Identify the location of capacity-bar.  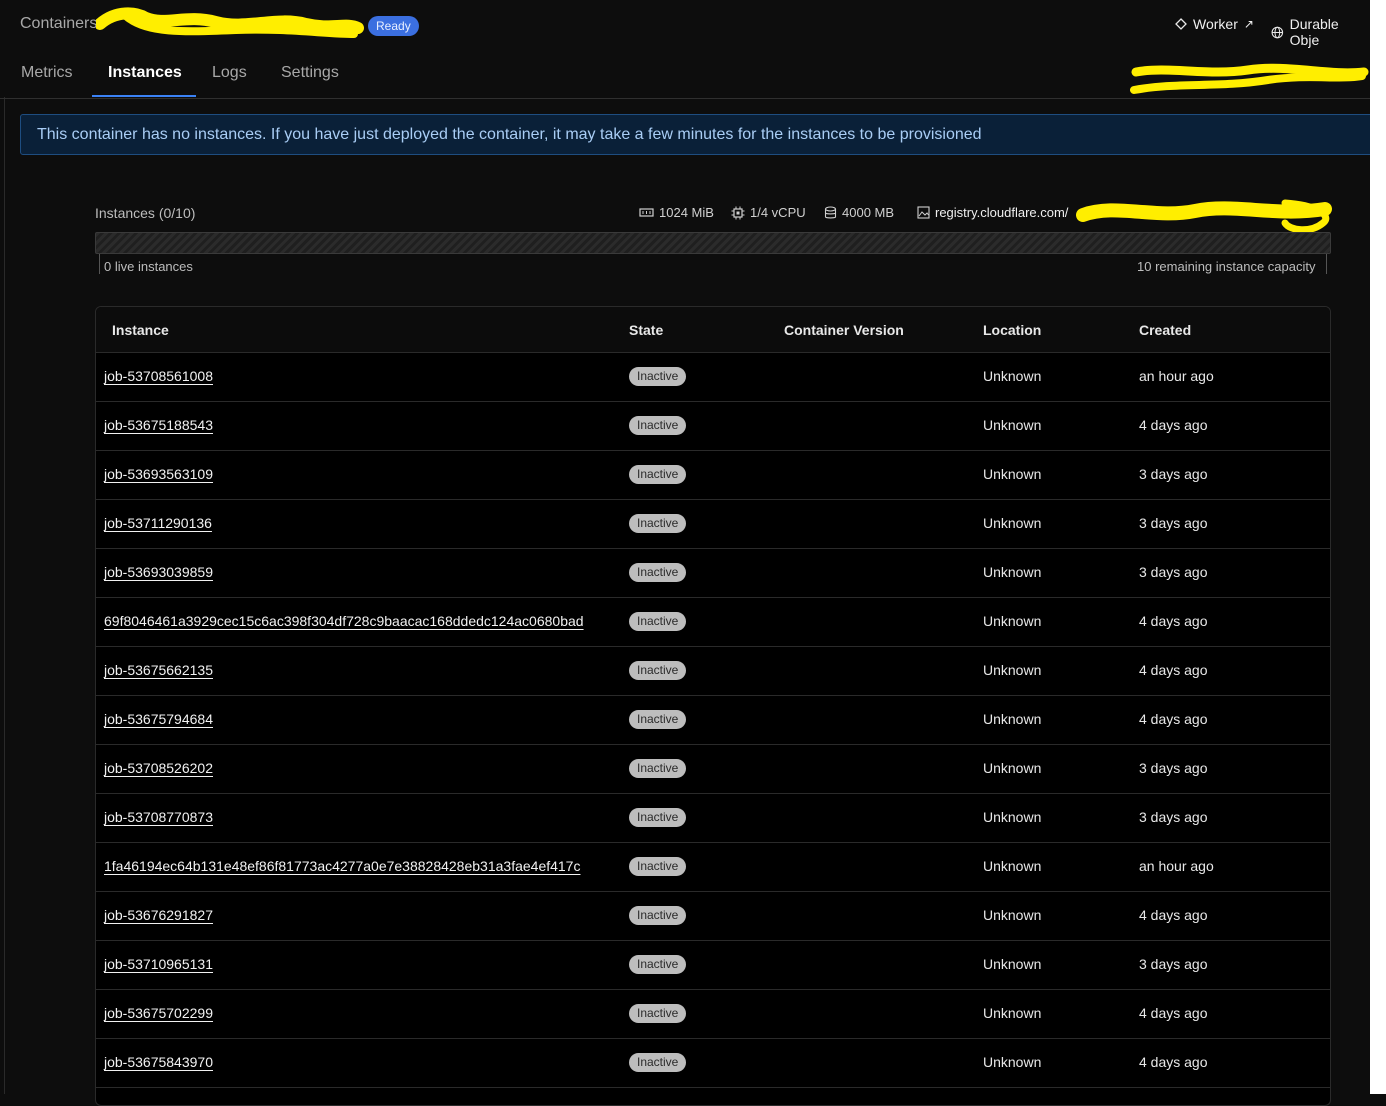
(713, 243).